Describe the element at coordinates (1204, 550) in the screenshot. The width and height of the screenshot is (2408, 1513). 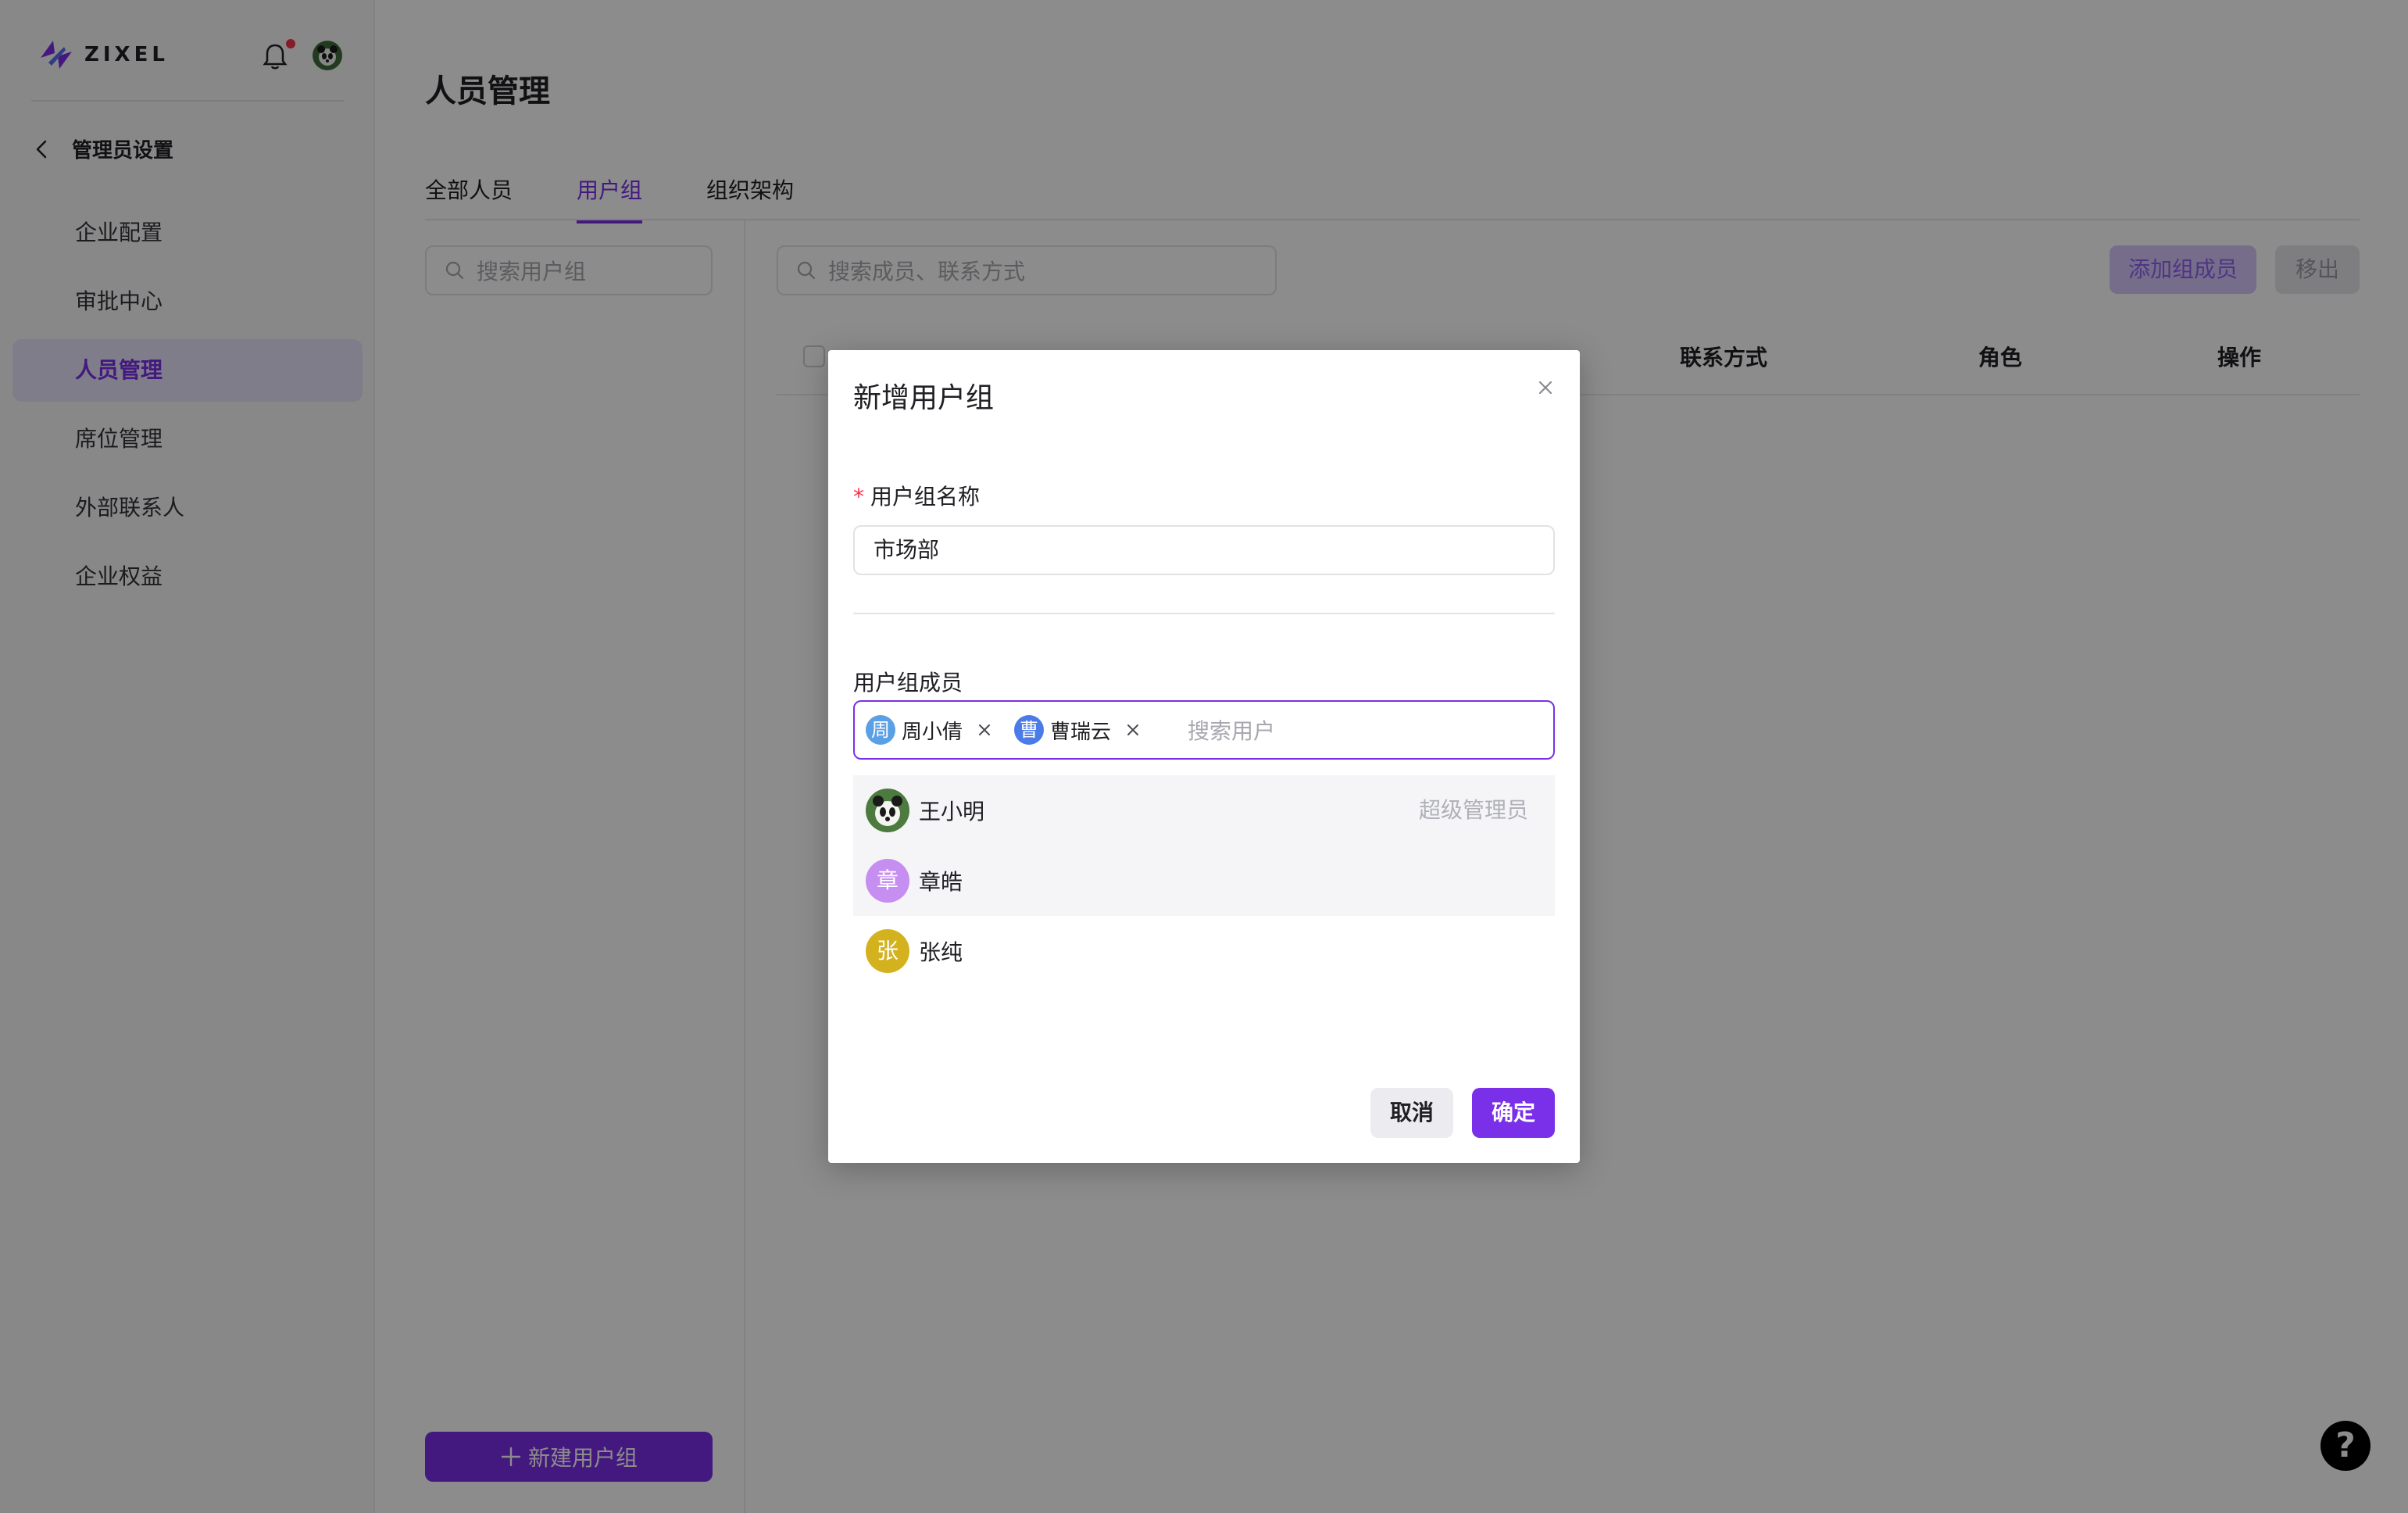
I see `group-name-input: 市场部` at that location.